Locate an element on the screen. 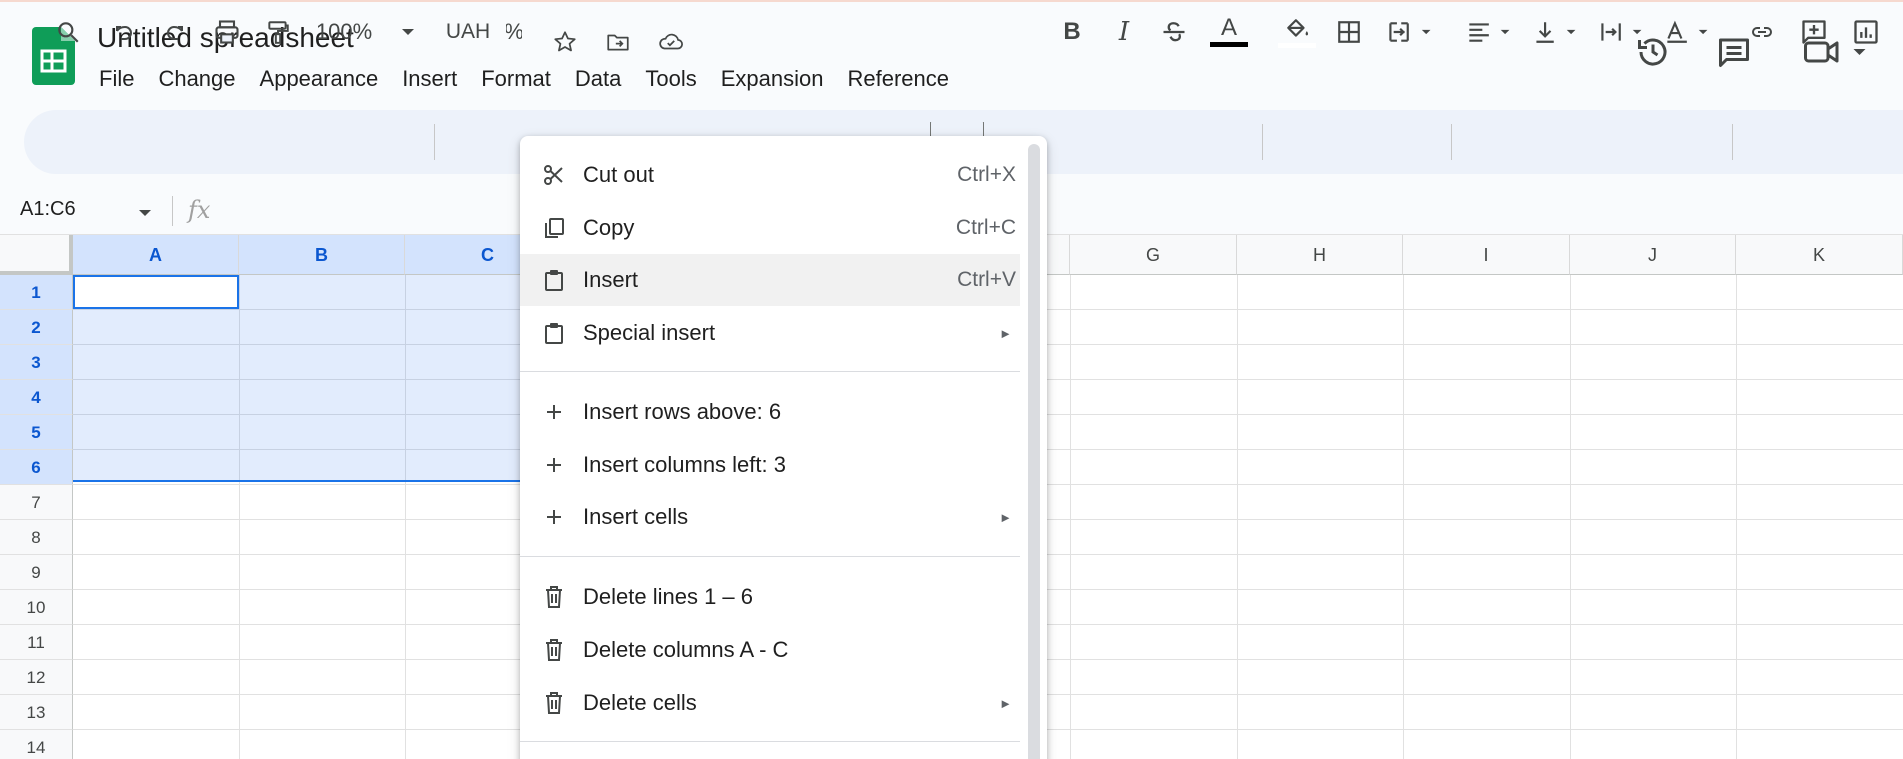 The height and width of the screenshot is (759, 1903). italic-icon: I is located at coordinates (1124, 32).